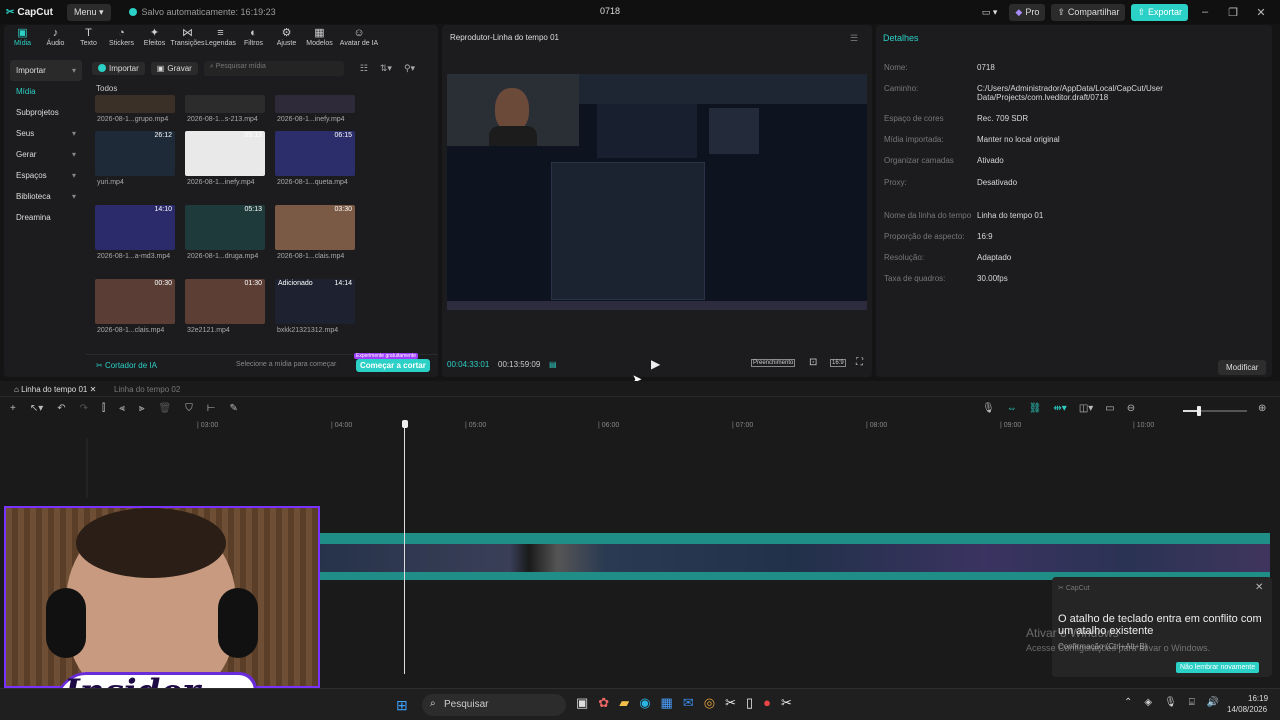  I want to click on media-clip-thumb: 03:30, so click(315, 227).